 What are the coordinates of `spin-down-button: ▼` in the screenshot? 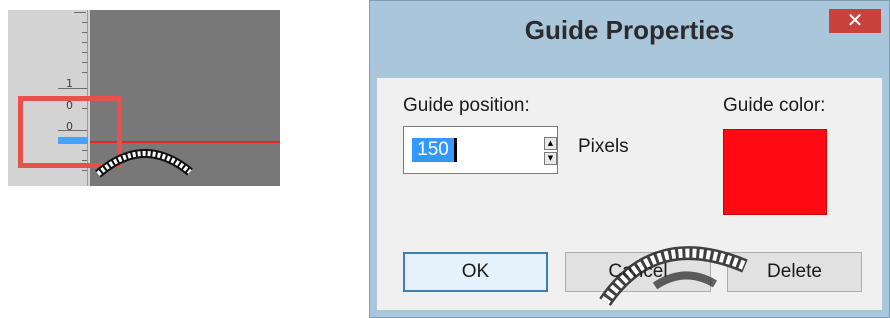 It's located at (550, 158).